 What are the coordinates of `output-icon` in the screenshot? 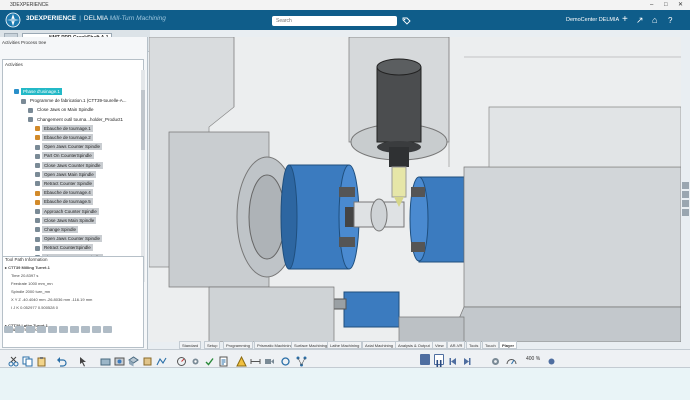 It's located at (223, 360).